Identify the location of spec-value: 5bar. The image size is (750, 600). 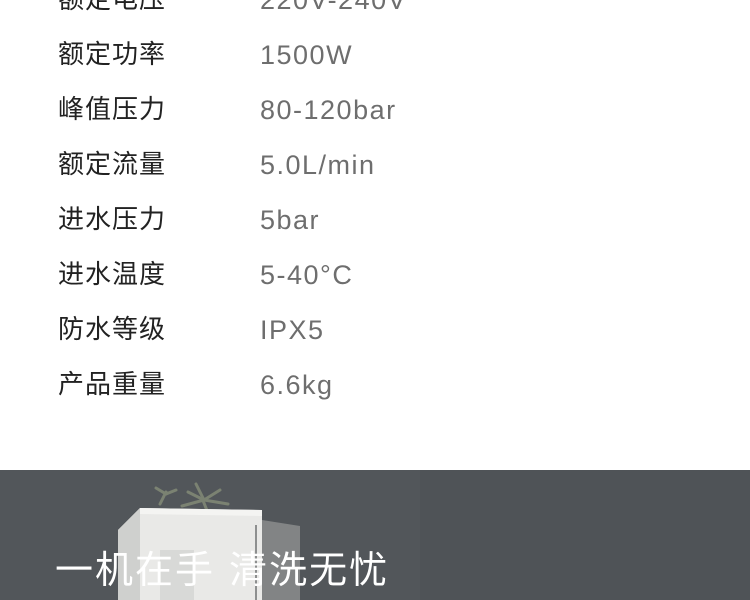
(290, 220).